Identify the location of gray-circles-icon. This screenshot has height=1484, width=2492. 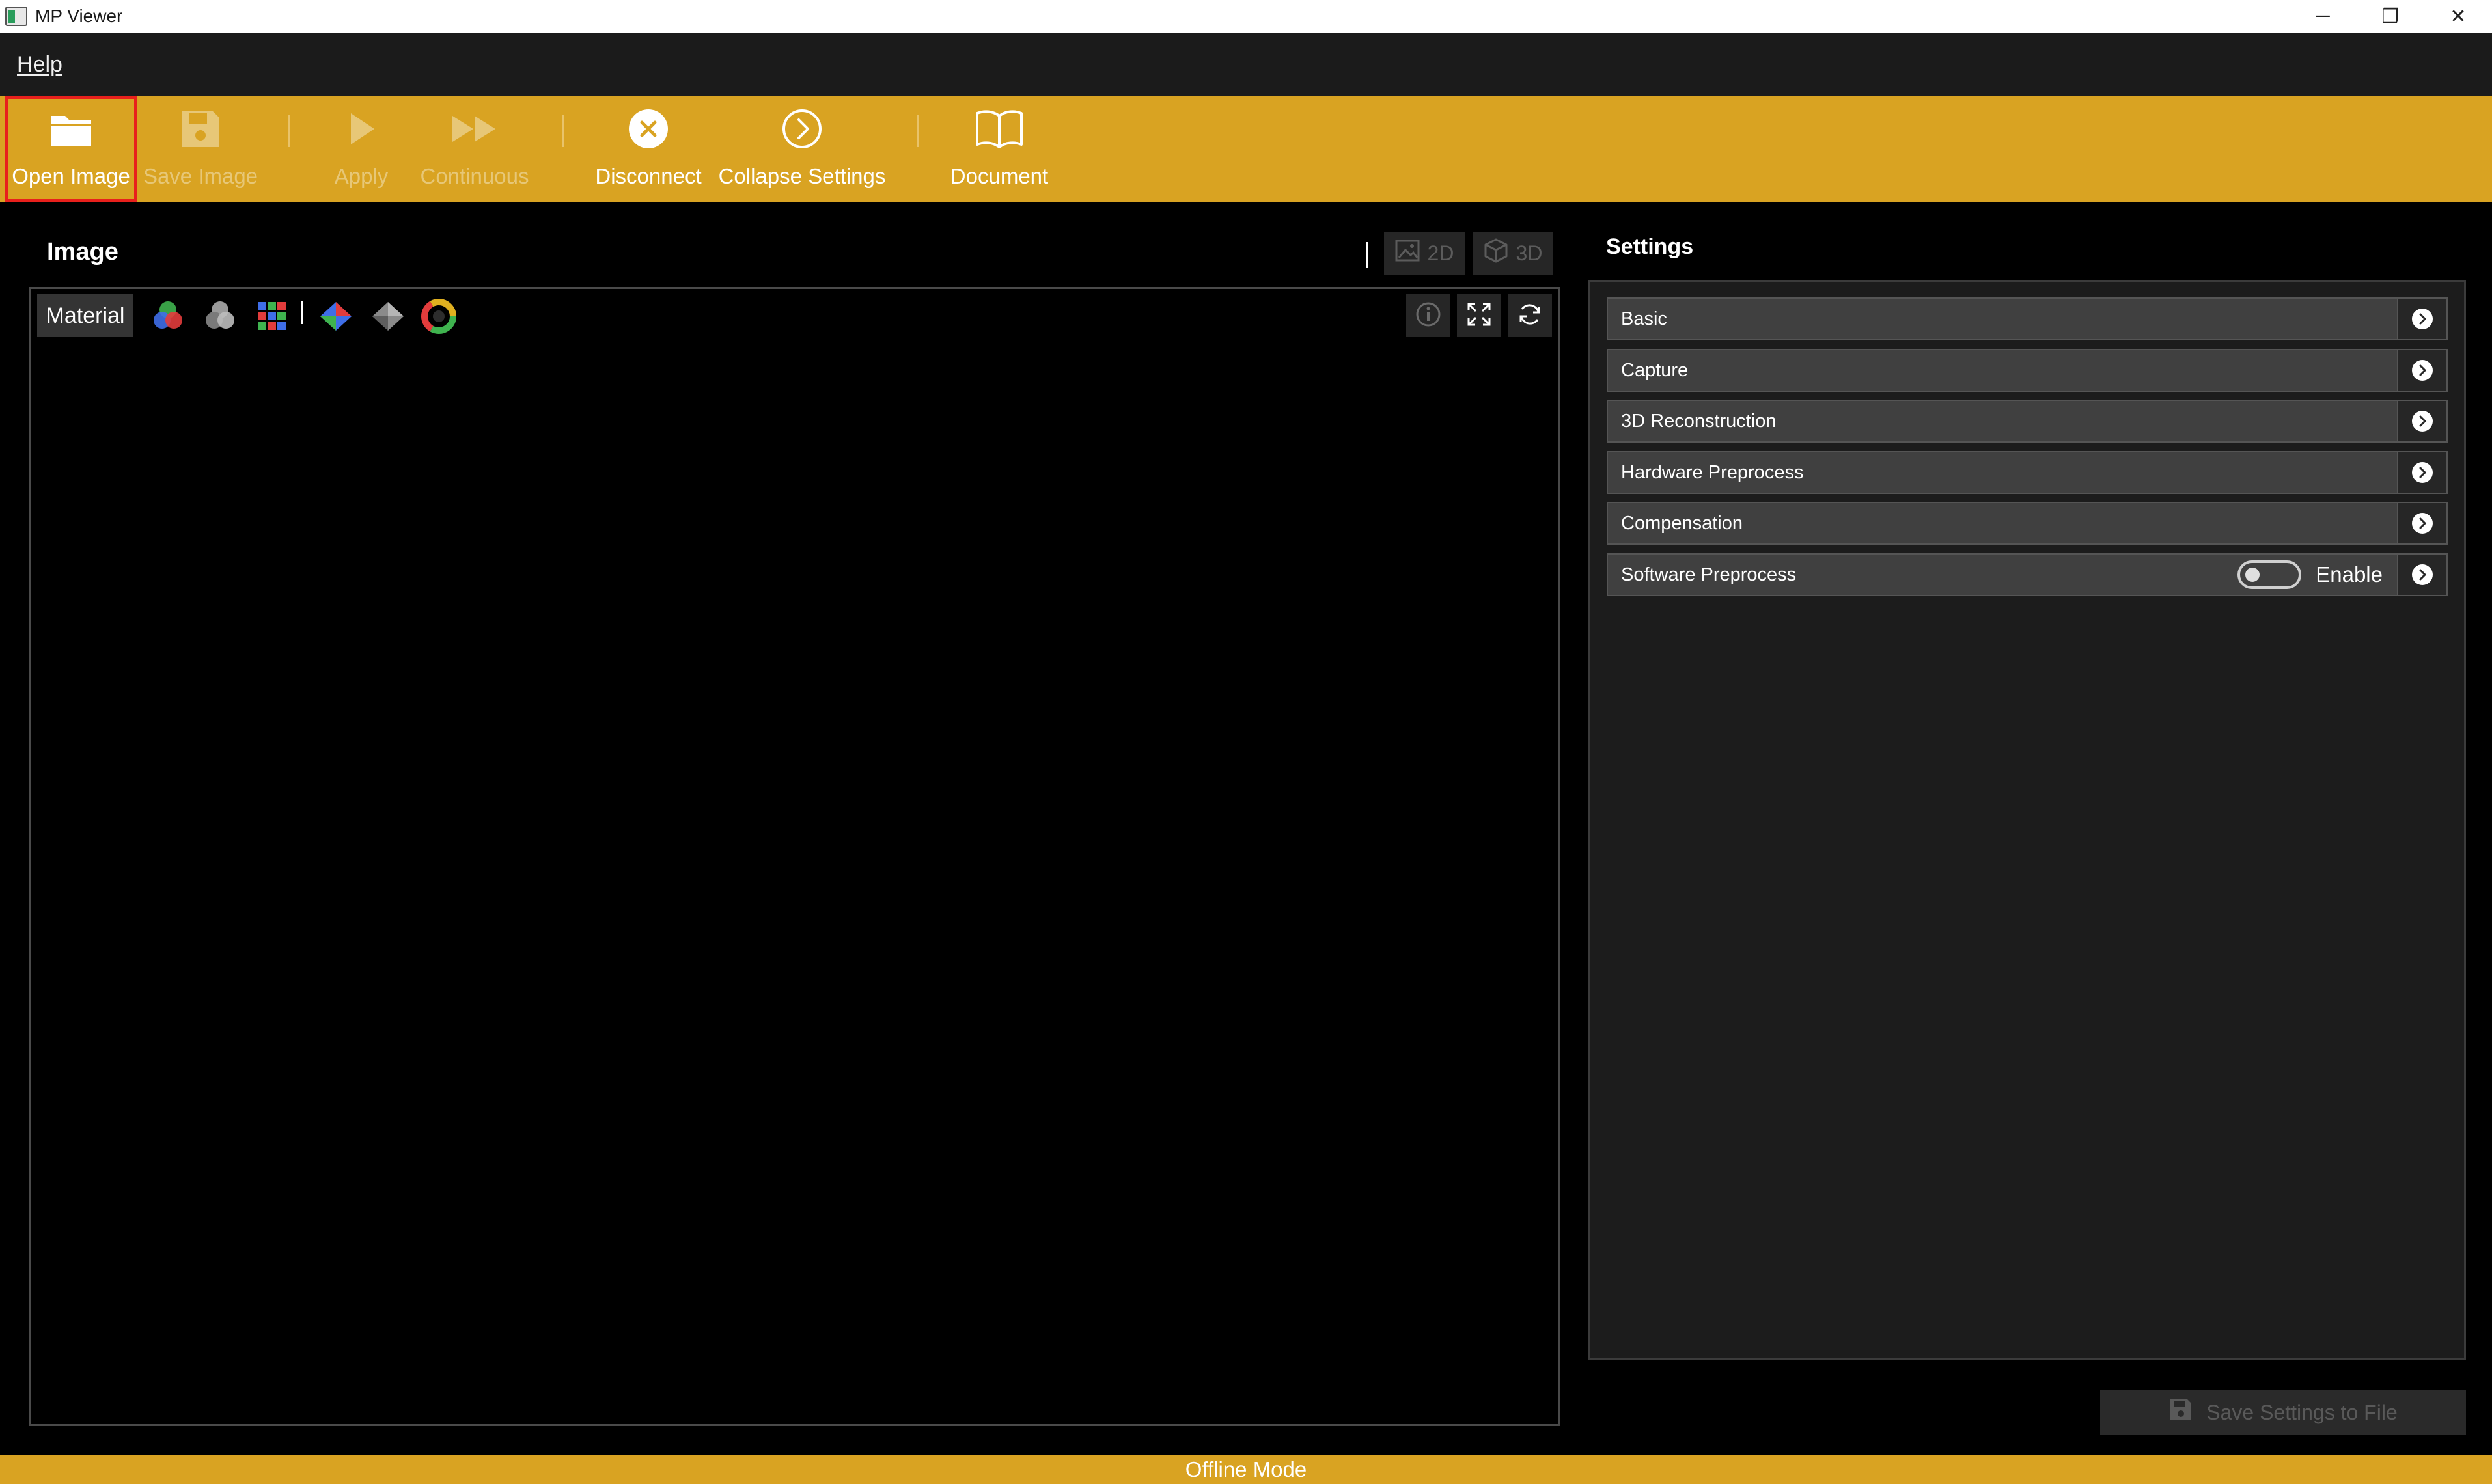
(220, 316).